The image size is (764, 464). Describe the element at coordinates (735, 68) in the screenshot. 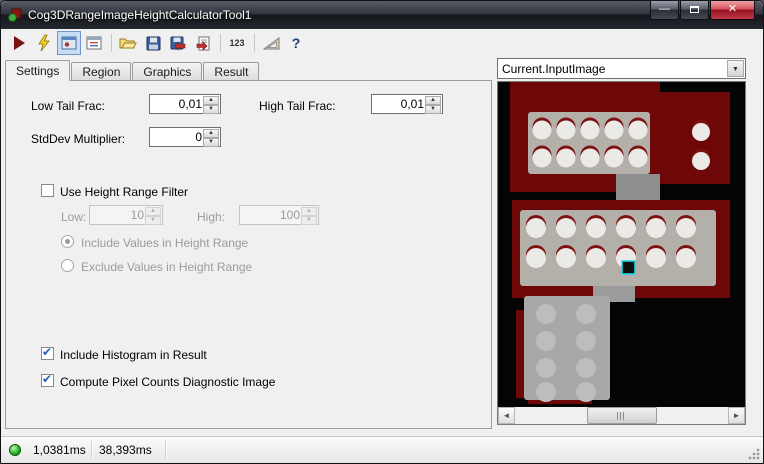

I see `chevron-down-icon: ▼` at that location.